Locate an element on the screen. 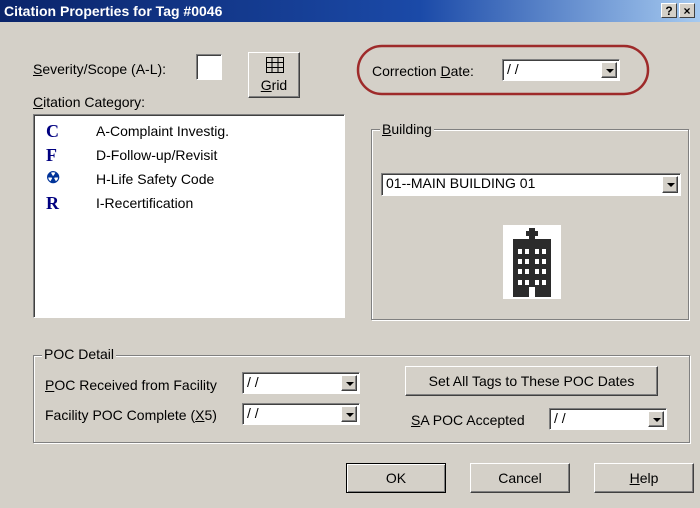 Image resolution: width=700 pixels, height=508 pixels. facility-poc-complete-label: Facility POC Complete (X5) is located at coordinates (131, 415).